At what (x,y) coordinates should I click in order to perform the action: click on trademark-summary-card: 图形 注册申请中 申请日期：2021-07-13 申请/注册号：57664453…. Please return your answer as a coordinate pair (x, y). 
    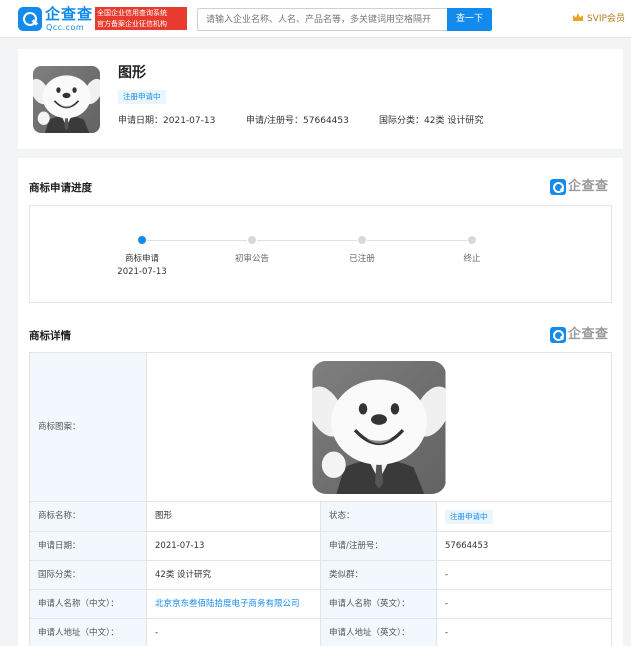
    Looking at the image, I should click on (320, 99).